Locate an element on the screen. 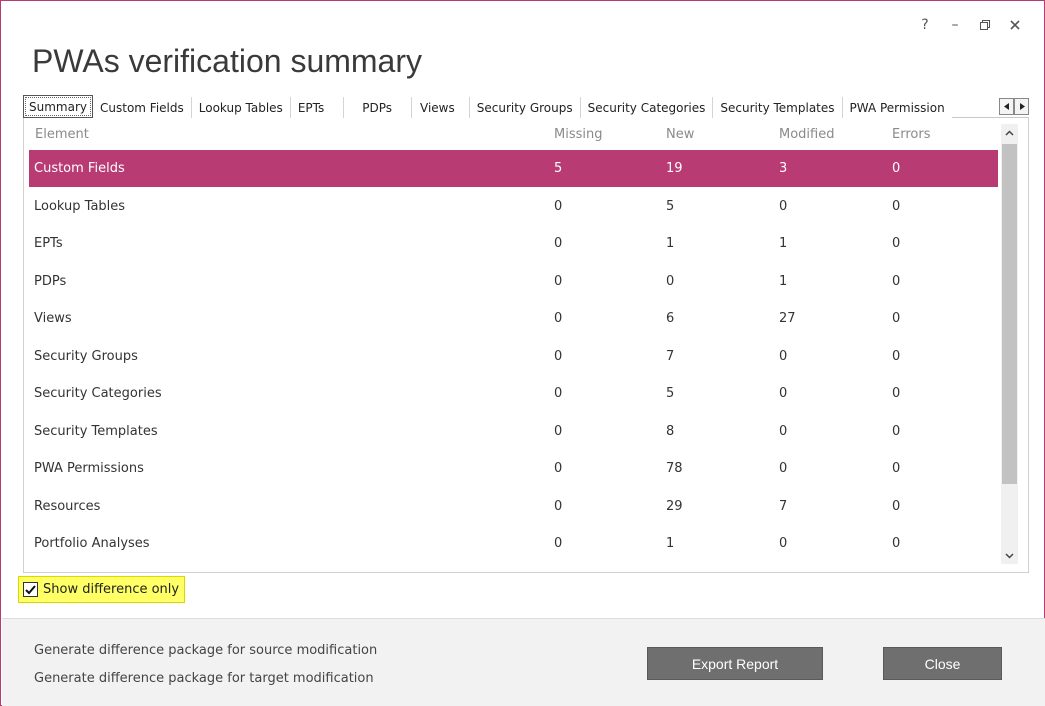 Image resolution: width=1045 pixels, height=706 pixels. table-row: Security Categories 0 5 0 0 is located at coordinates (513, 393).